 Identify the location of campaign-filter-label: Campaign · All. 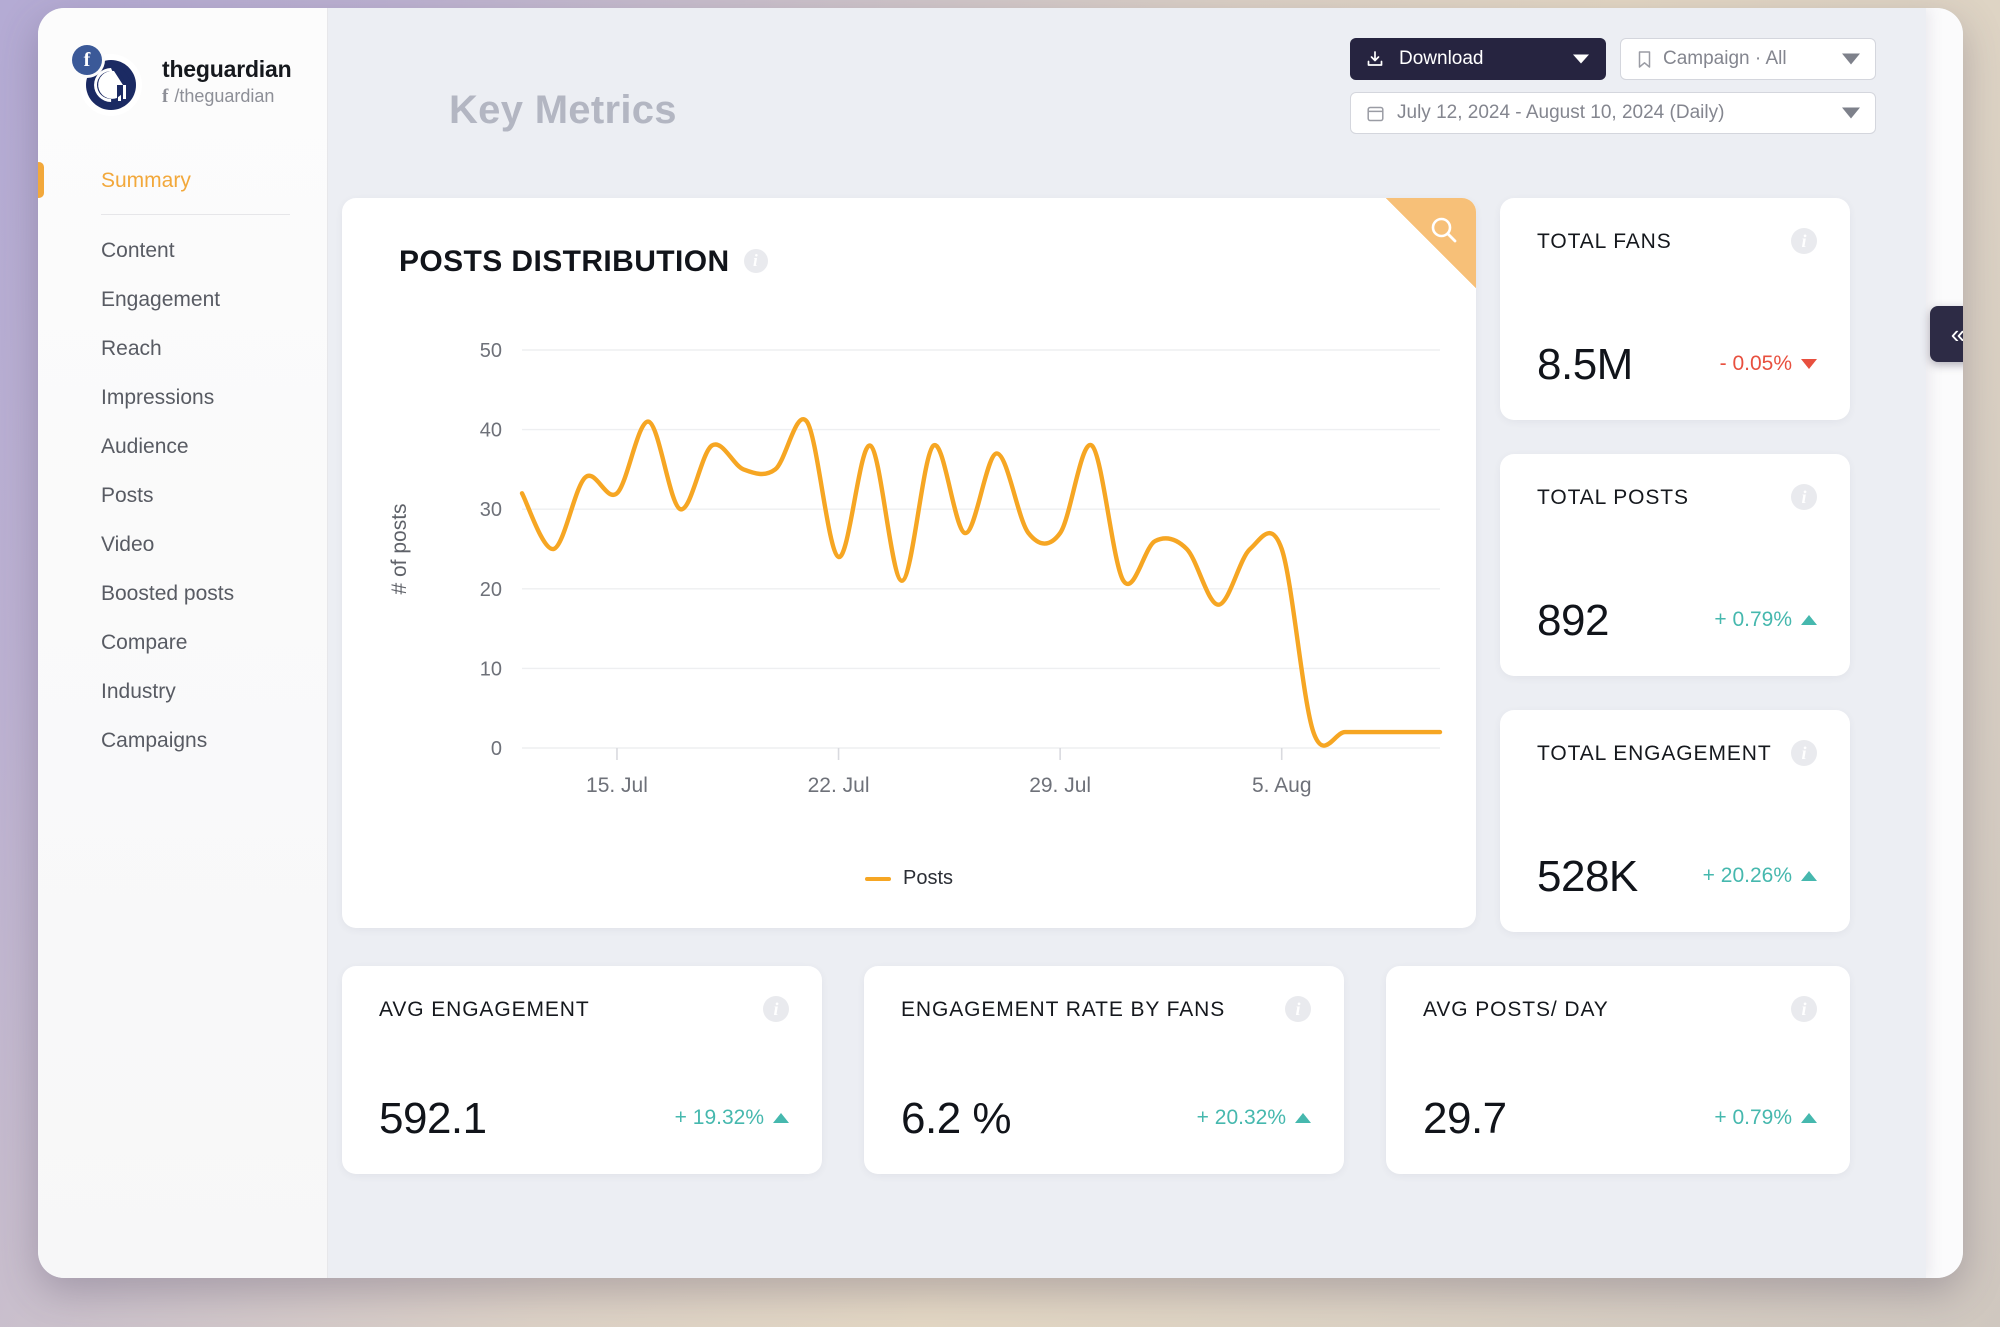
(1725, 58).